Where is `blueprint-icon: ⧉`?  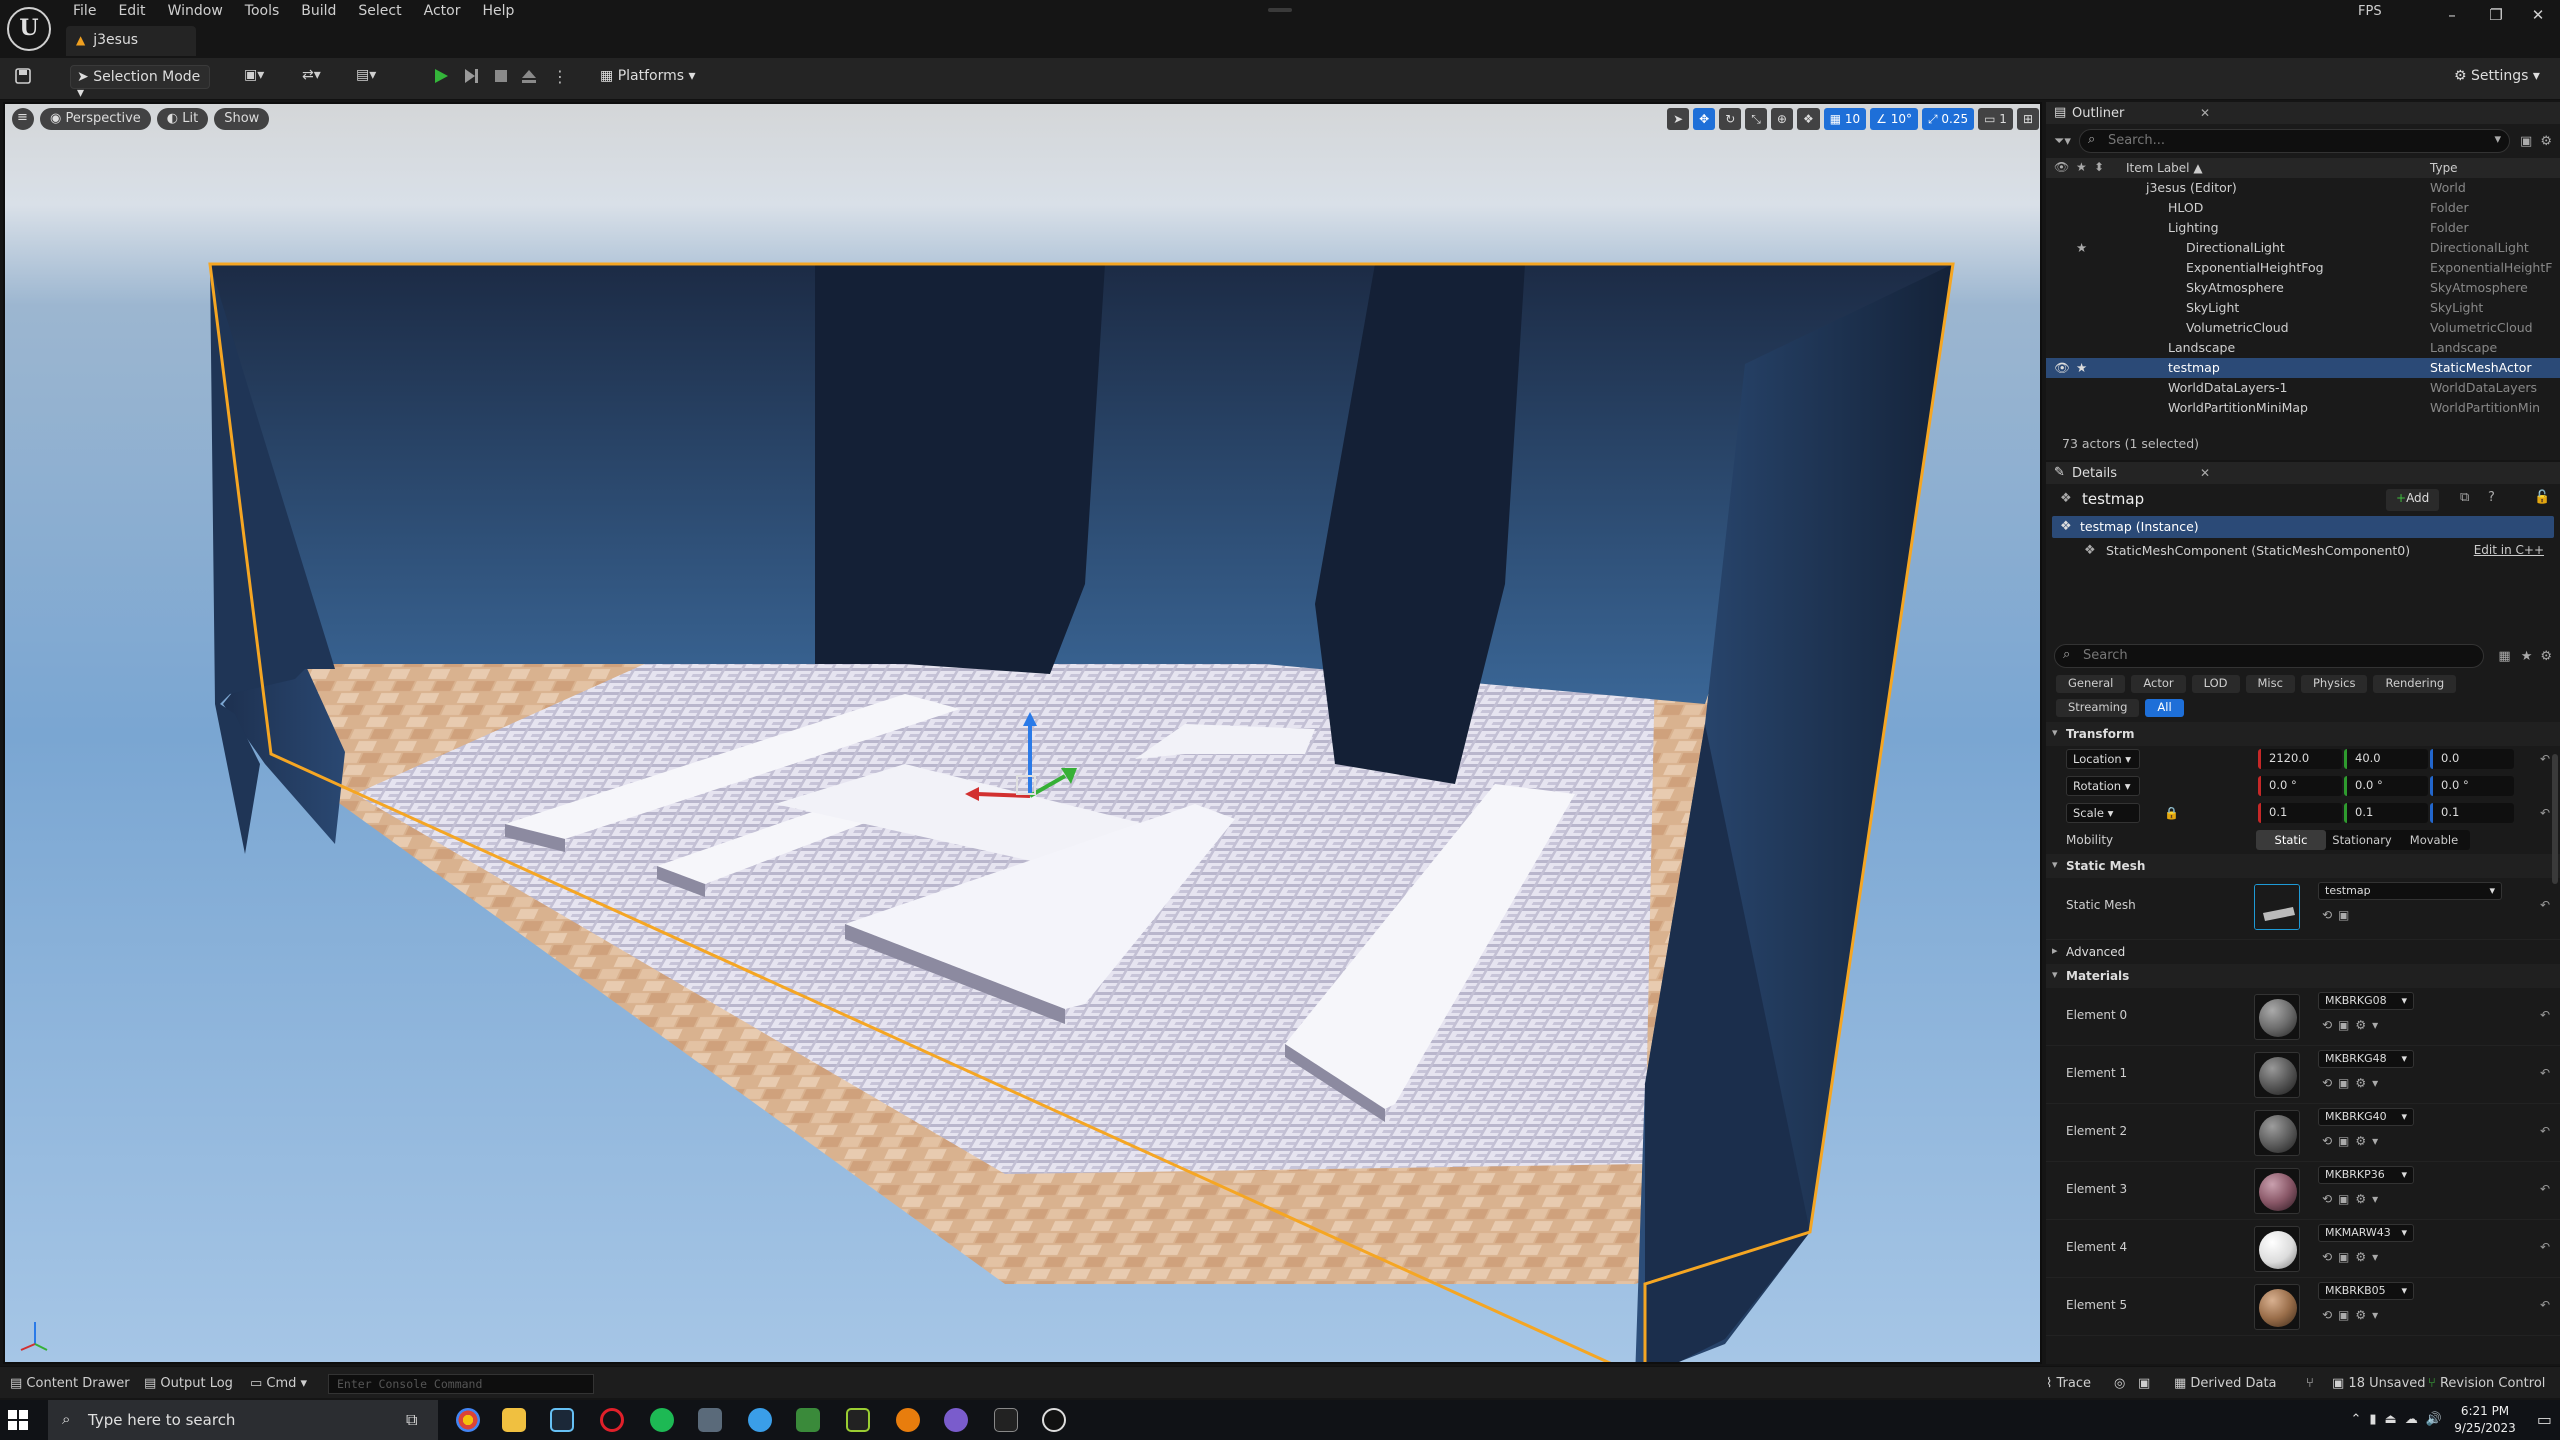 blueprint-icon: ⧉ is located at coordinates (2464, 497).